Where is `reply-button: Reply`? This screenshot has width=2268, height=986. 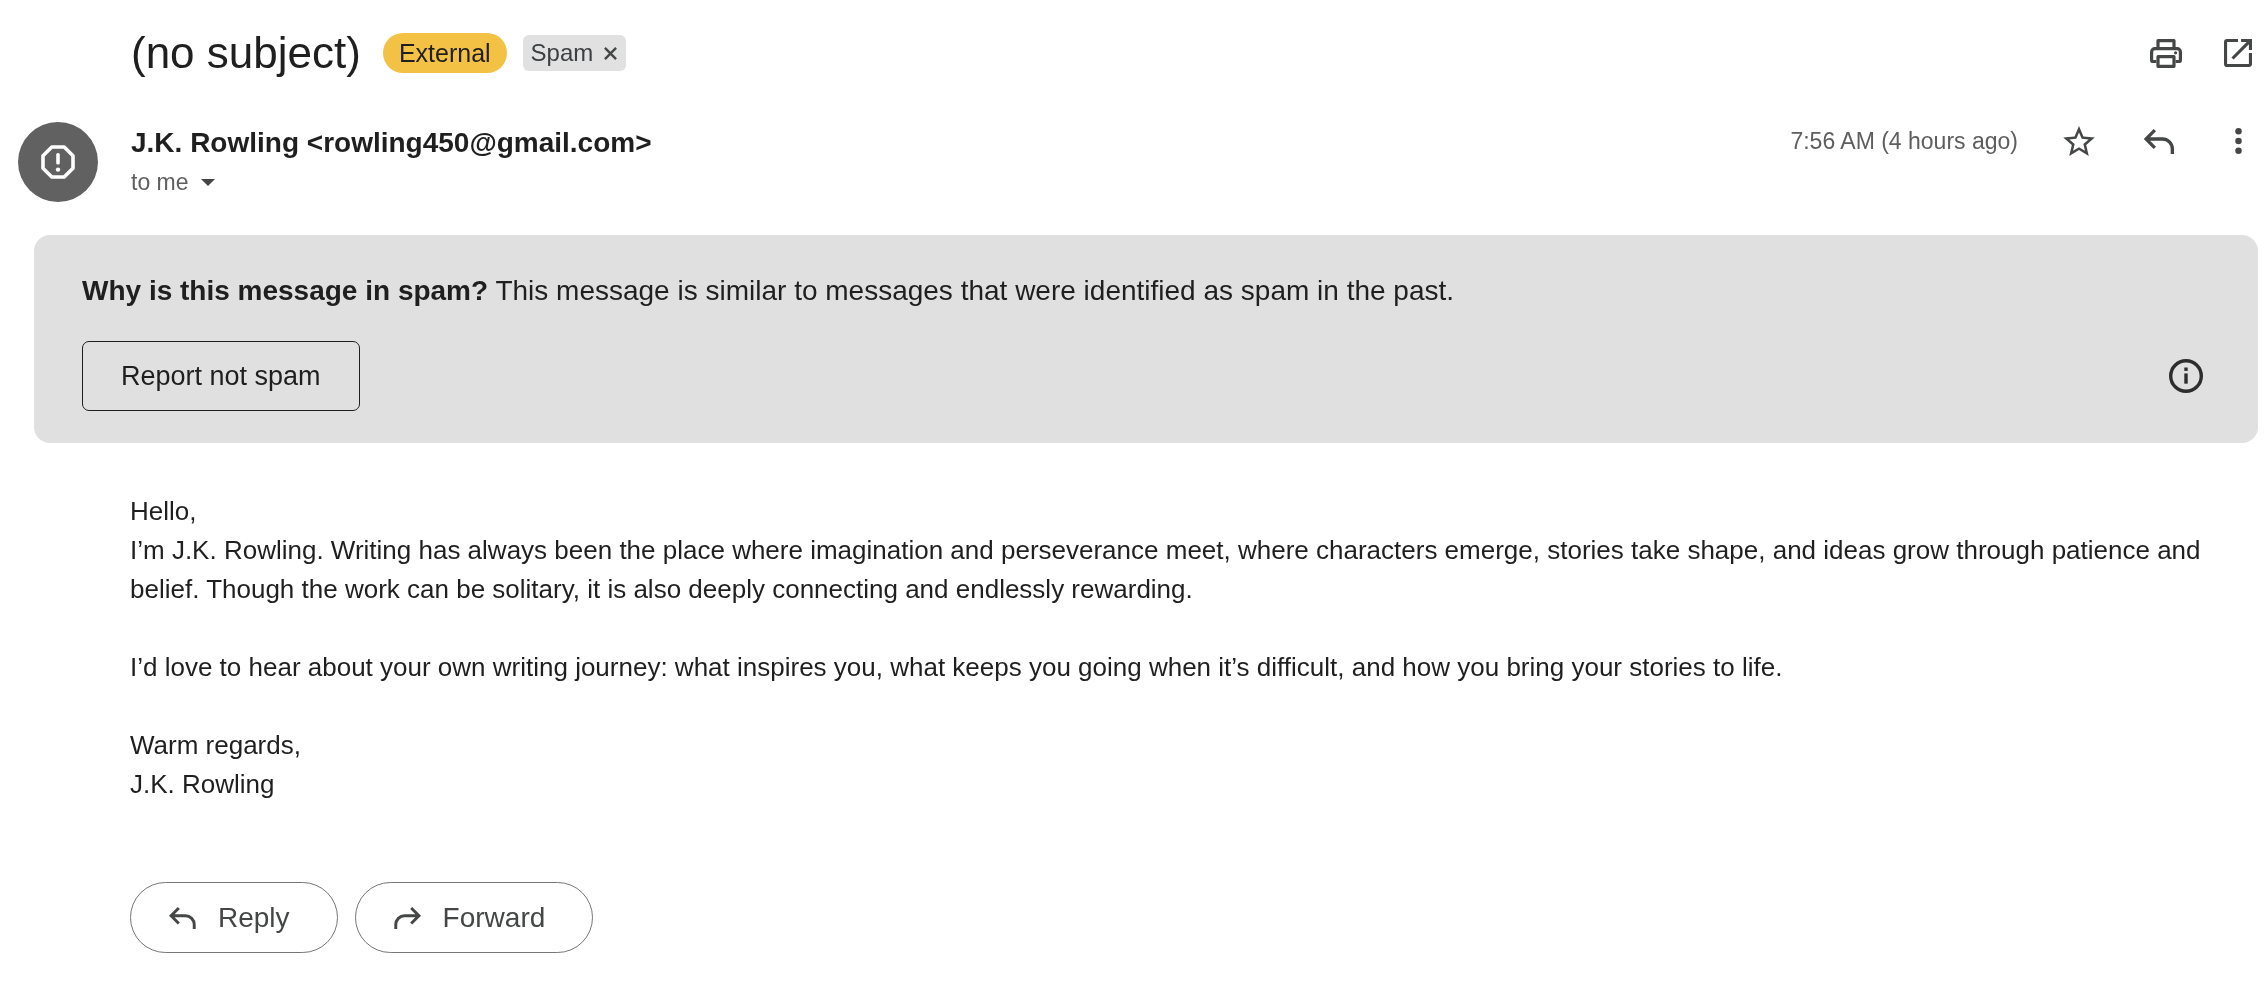
reply-button: Reply is located at coordinates (234, 917).